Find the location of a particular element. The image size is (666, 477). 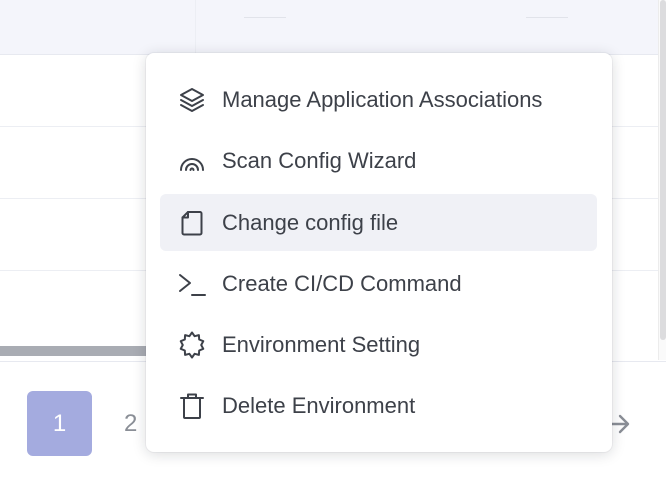

menu-item-scan-config-wizard: Scan Config Wizard is located at coordinates (378, 160).